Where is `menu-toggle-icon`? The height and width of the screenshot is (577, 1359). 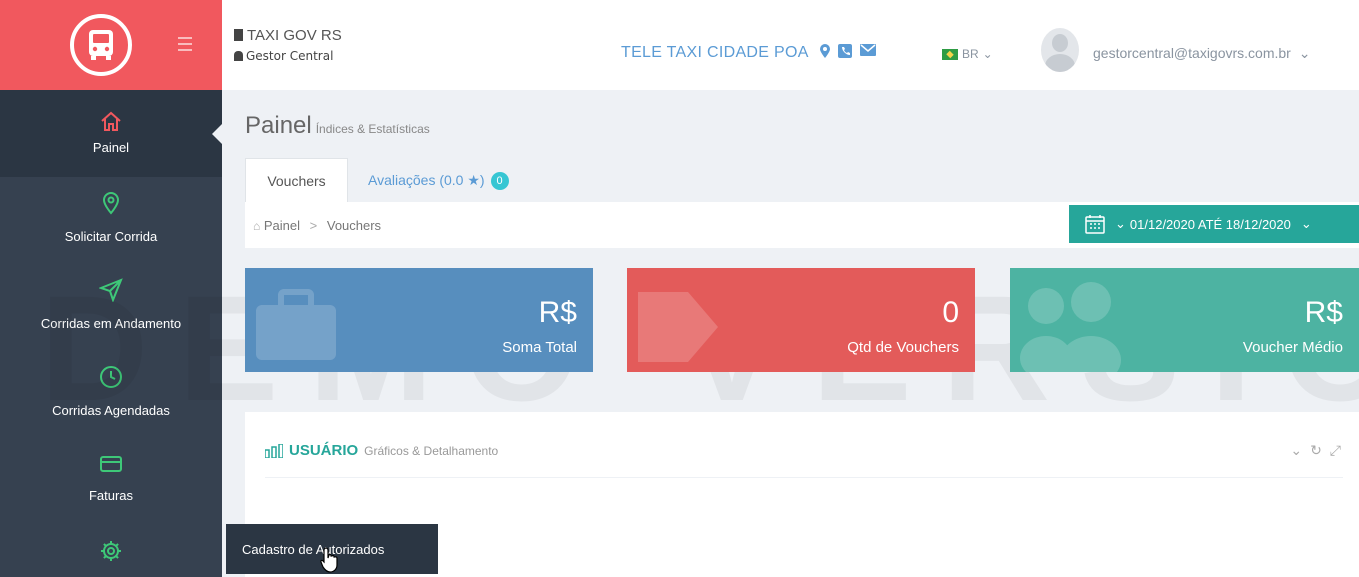 menu-toggle-icon is located at coordinates (185, 44).